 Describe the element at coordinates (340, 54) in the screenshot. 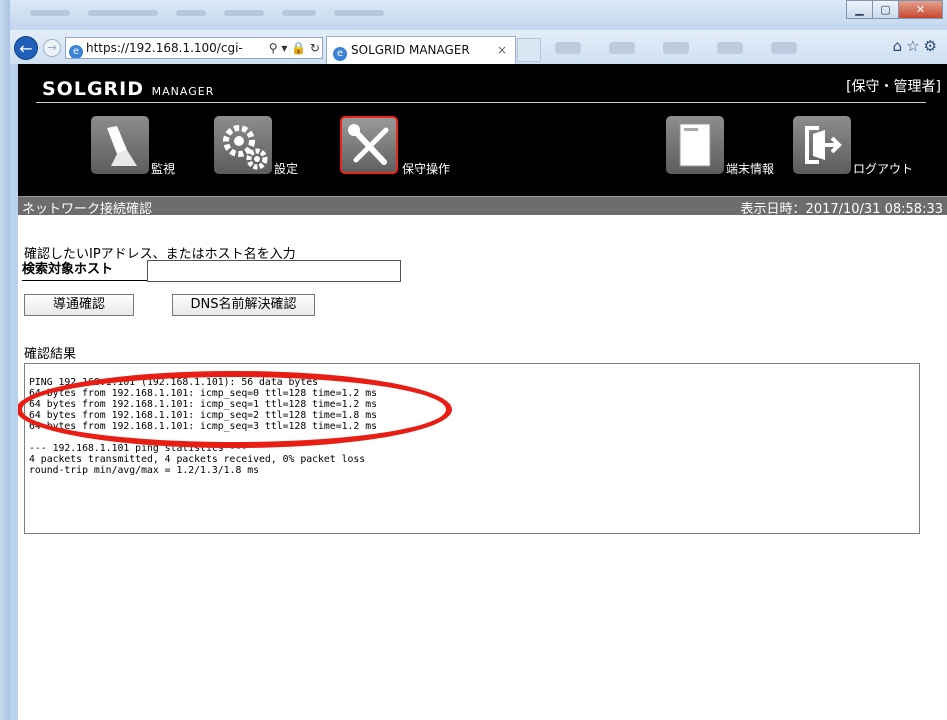

I see `ie-tab-icon: e` at that location.